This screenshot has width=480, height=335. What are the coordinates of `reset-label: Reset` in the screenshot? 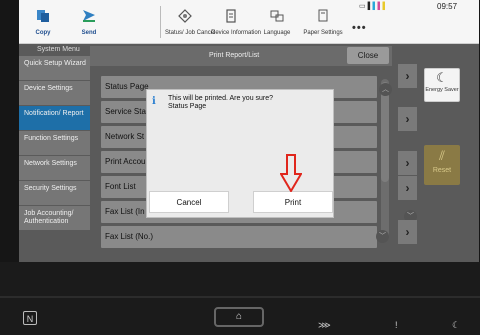 It's located at (442, 170).